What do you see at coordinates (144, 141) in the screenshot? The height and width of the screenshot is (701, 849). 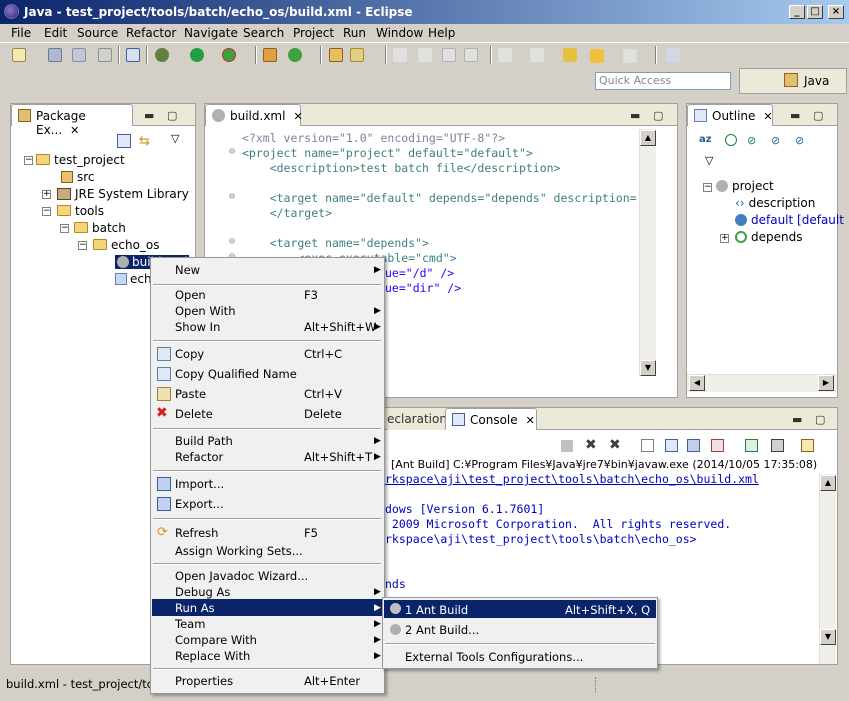 I see `link-with-editor-icon: ⇆` at bounding box center [144, 141].